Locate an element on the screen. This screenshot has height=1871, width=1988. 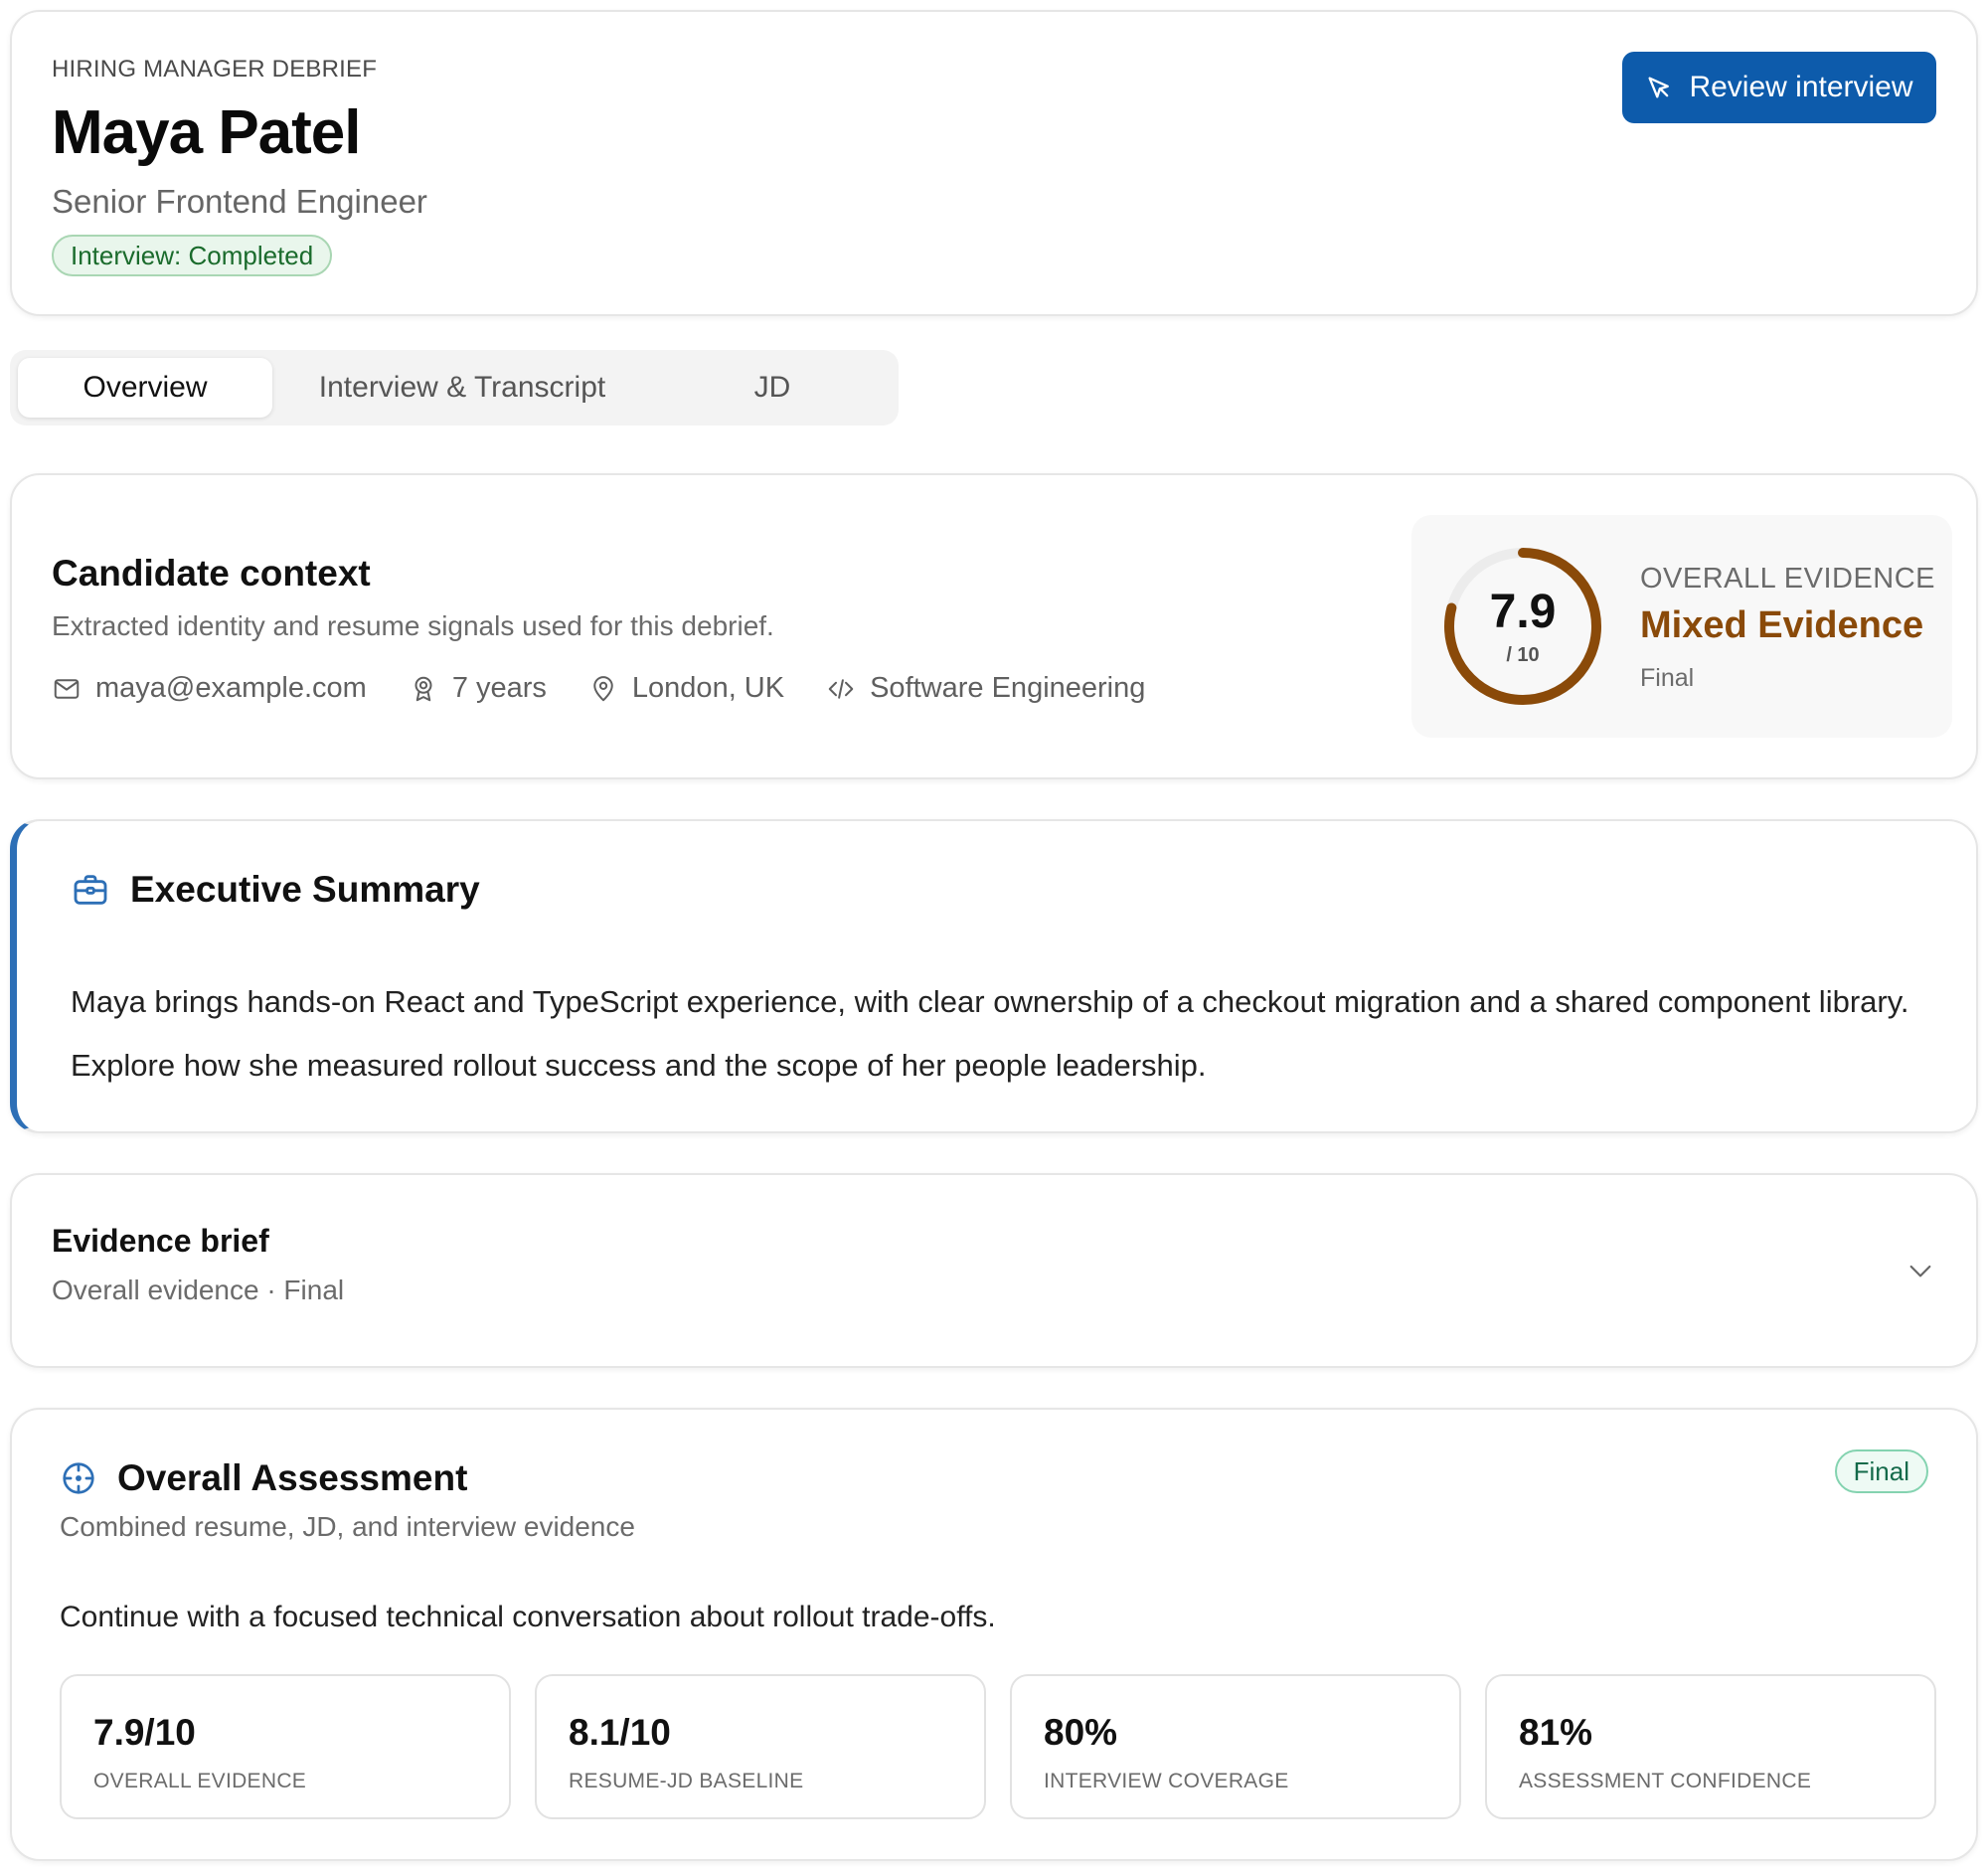
tab-overview: Overview is located at coordinates (145, 388).